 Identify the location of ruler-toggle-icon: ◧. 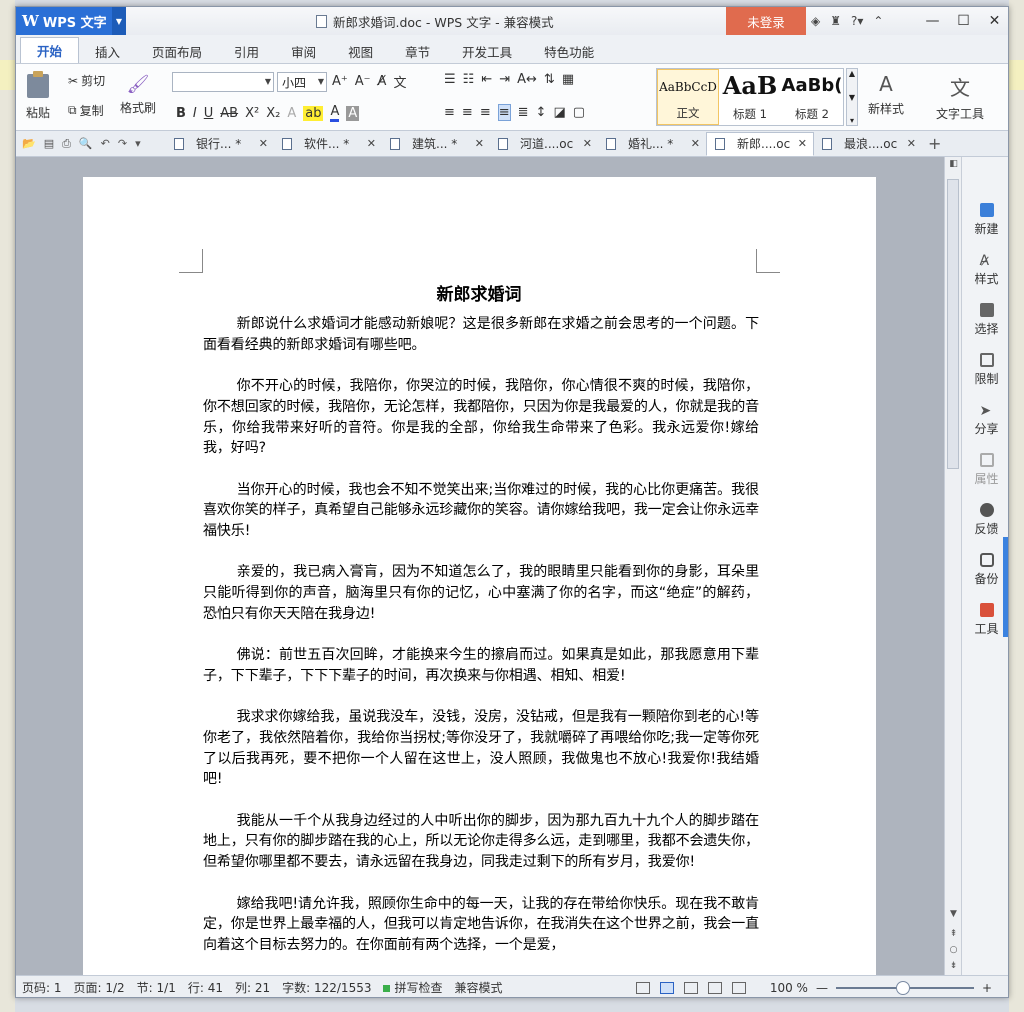
(953, 164).